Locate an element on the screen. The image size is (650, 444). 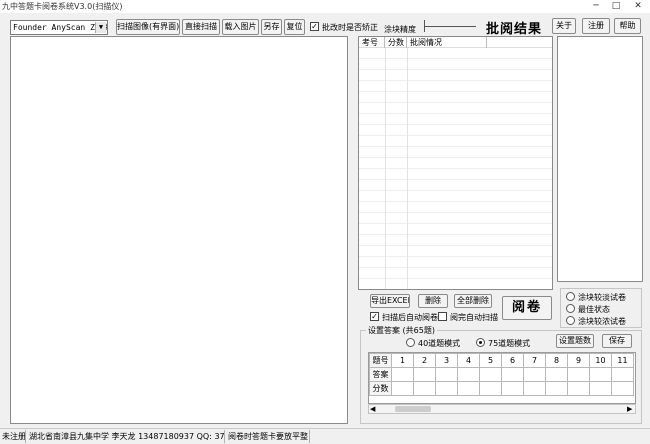
question-number: 5 is located at coordinates (490, 360).